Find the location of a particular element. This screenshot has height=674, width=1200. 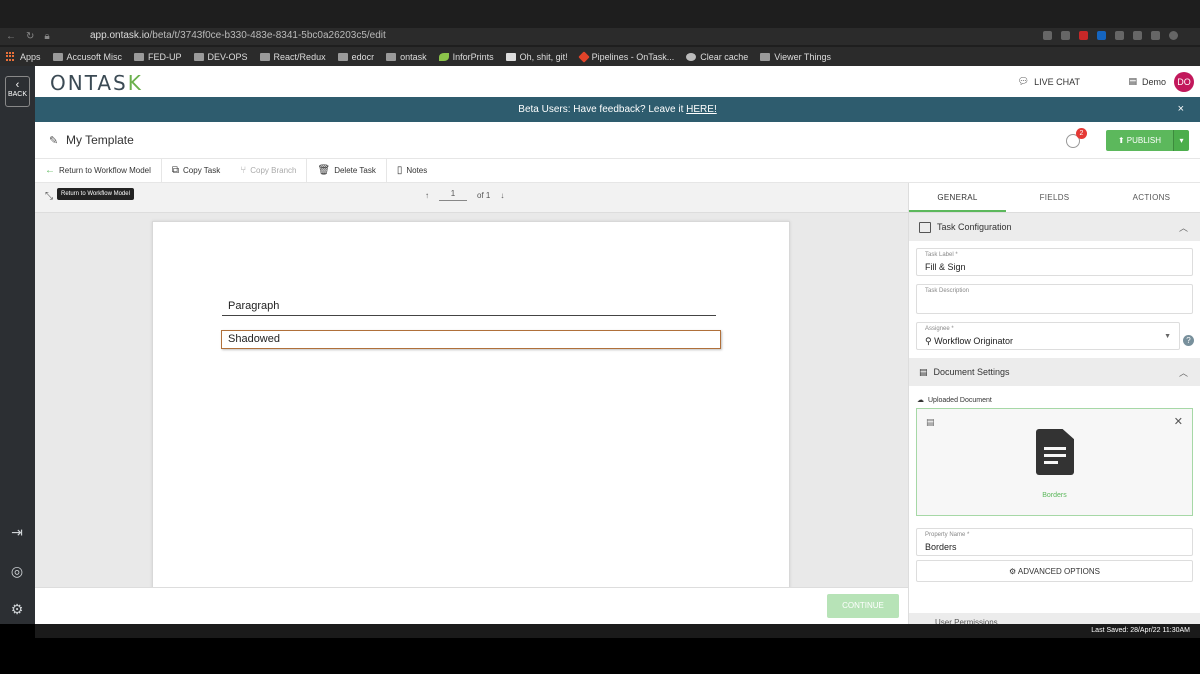

advanced-options-button: ⚙ ADVANCED OPTIONS is located at coordinates (1054, 571).